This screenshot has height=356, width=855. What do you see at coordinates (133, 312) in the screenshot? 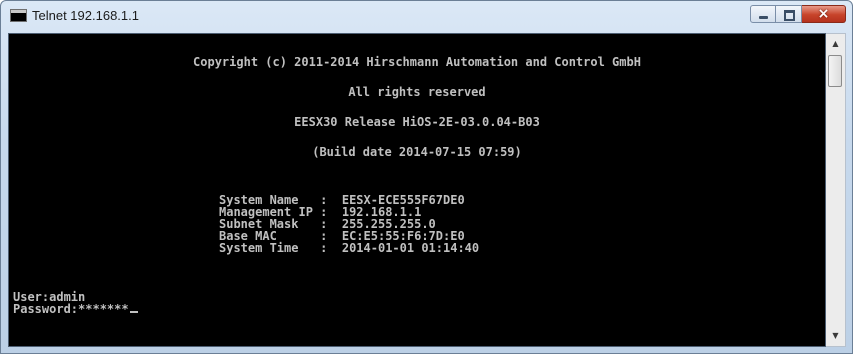
I see `text-cursor` at bounding box center [133, 312].